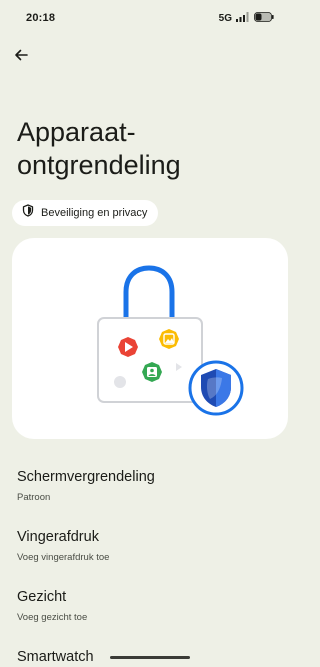 The width and height of the screenshot is (320, 667). I want to click on network-type: 5G, so click(225, 18).